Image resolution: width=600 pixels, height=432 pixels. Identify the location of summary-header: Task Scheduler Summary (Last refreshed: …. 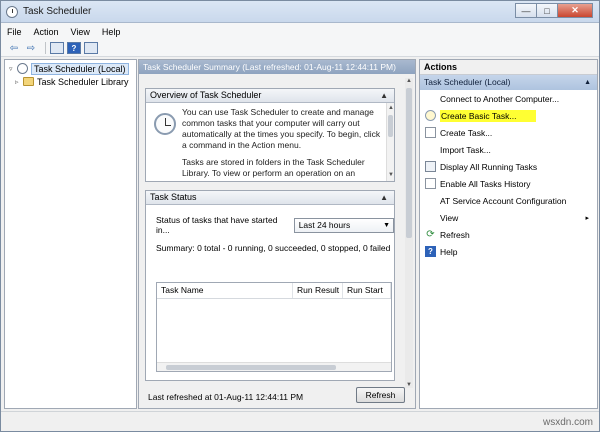
(277, 67).